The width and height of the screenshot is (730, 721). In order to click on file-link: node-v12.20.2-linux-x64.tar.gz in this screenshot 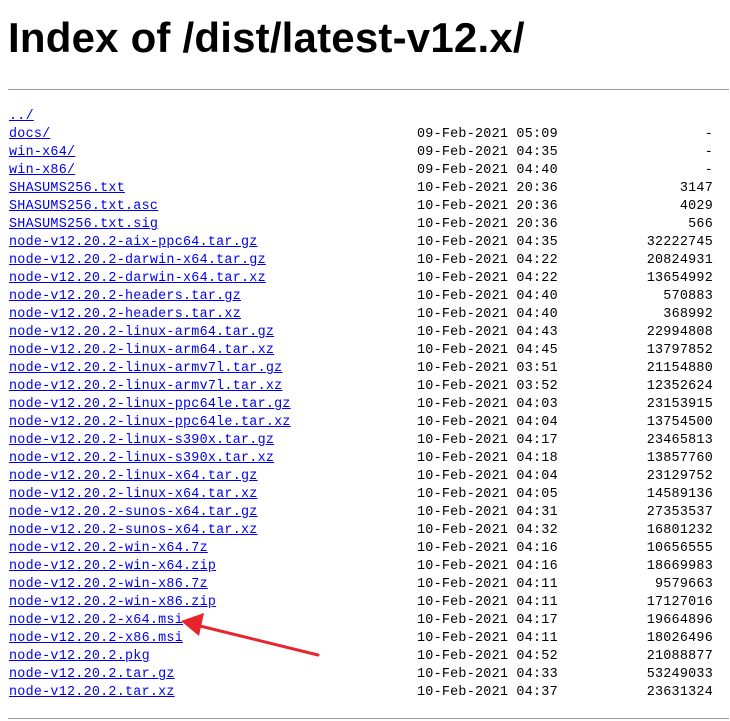, I will do `click(133, 477)`.